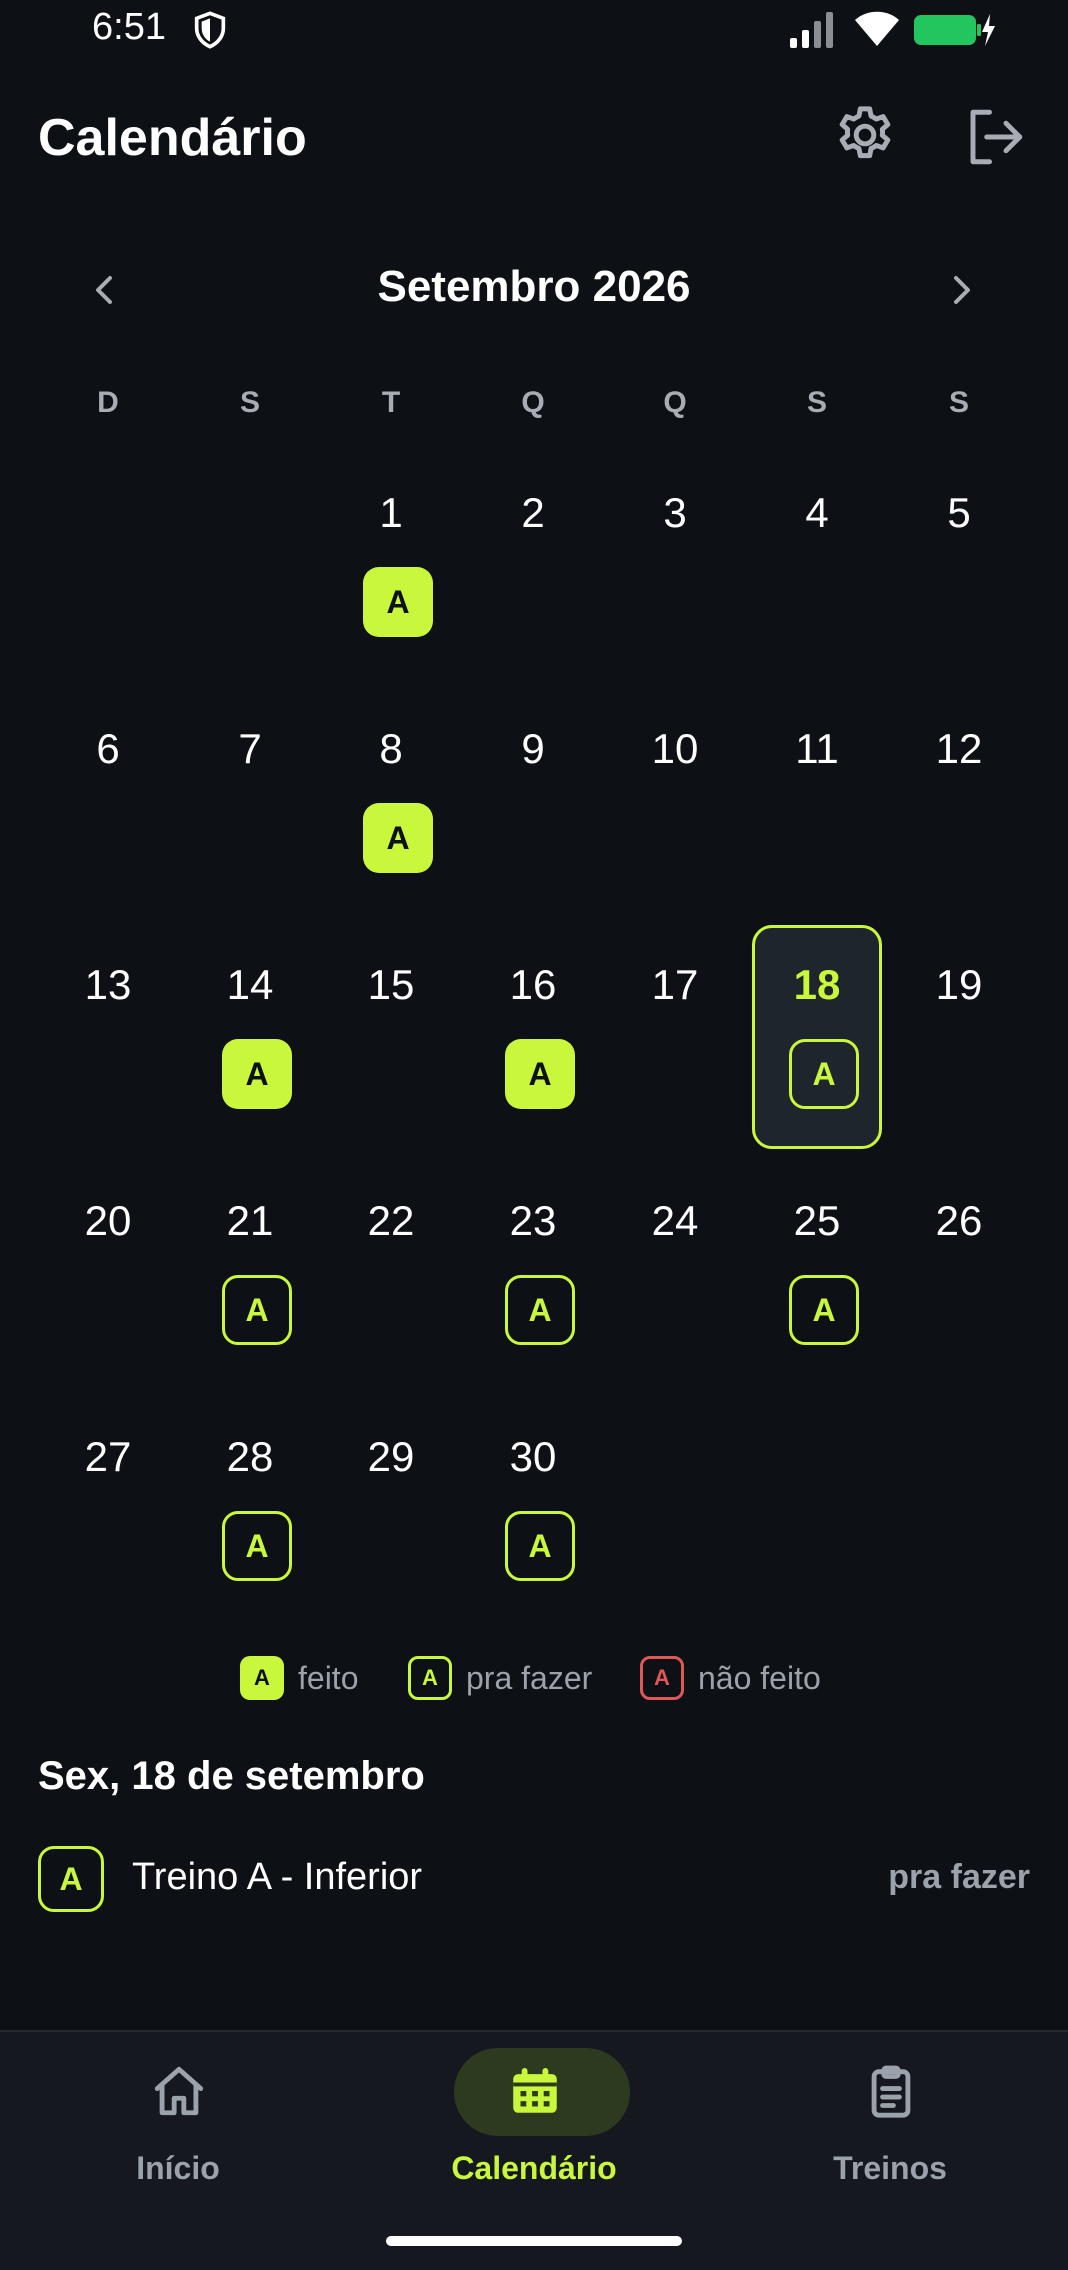  What do you see at coordinates (533, 1220) in the screenshot?
I see `day-number: 23` at bounding box center [533, 1220].